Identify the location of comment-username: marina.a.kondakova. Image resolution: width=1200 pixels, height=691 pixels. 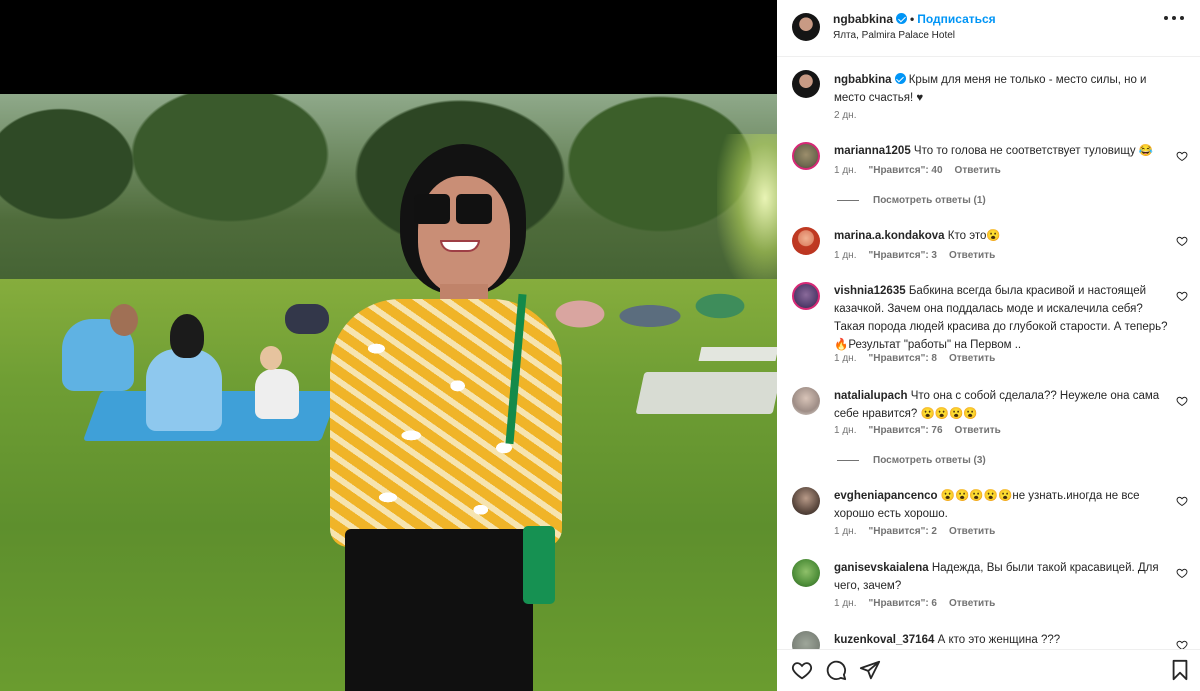
(889, 236).